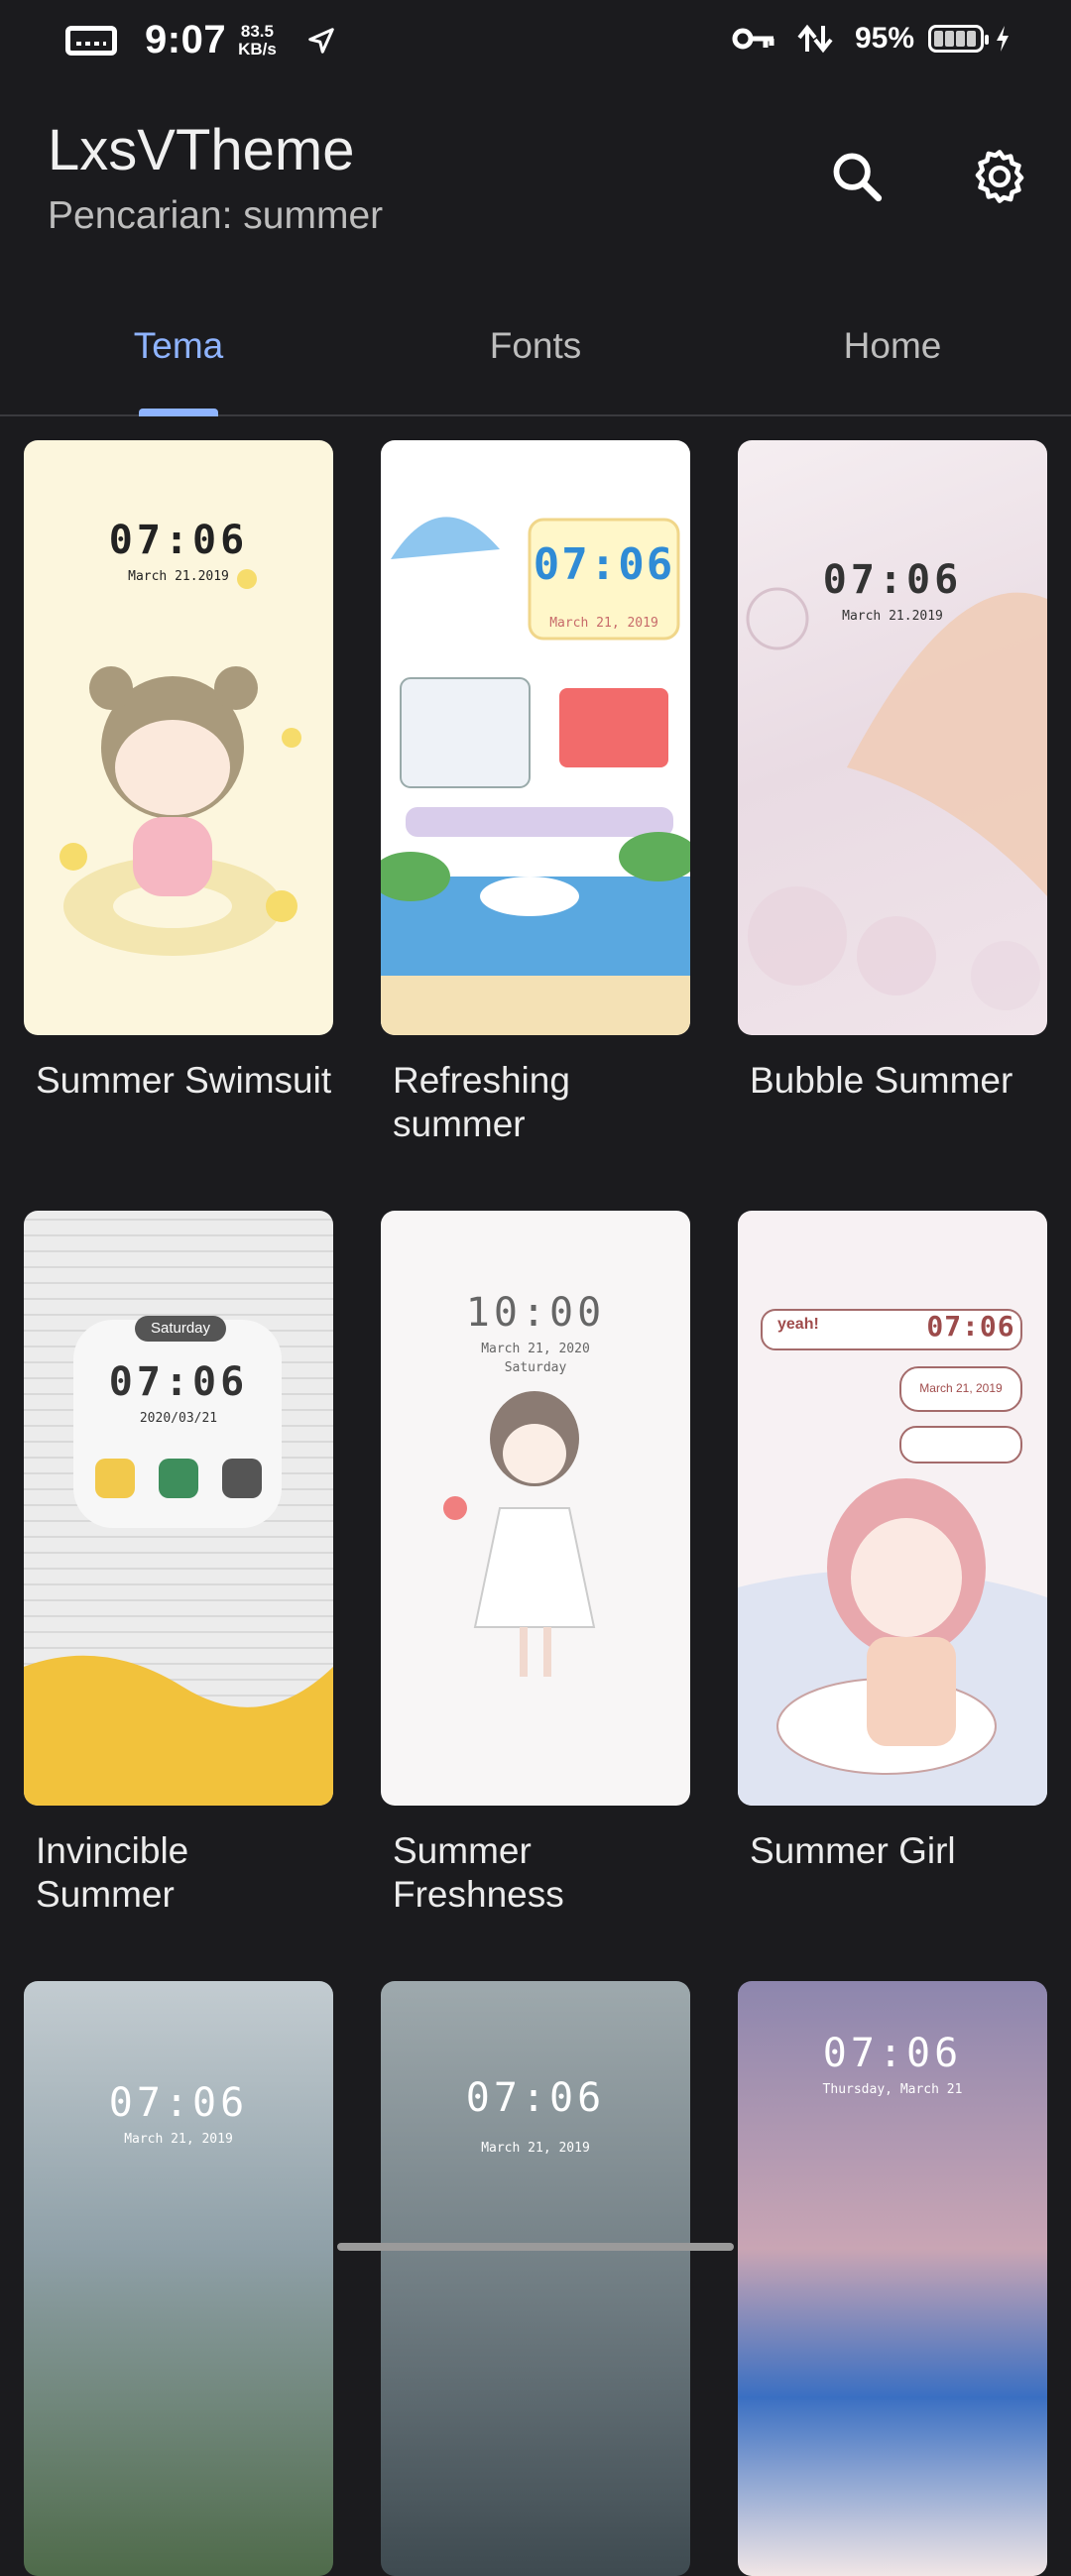 The width and height of the screenshot is (1071, 2576). What do you see at coordinates (216, 215) in the screenshot?
I see `search-query-subtitle: Pencarian: summer` at bounding box center [216, 215].